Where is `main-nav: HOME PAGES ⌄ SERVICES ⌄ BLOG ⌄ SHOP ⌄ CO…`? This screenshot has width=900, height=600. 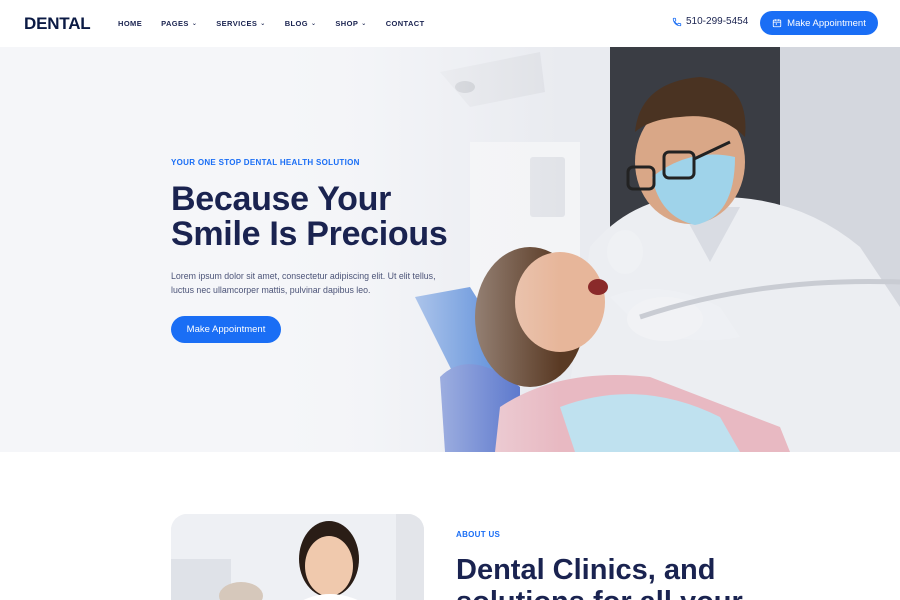 main-nav: HOME PAGES ⌄ SERVICES ⌄ BLOG ⌄ SHOP ⌄ CO… is located at coordinates (281, 23).